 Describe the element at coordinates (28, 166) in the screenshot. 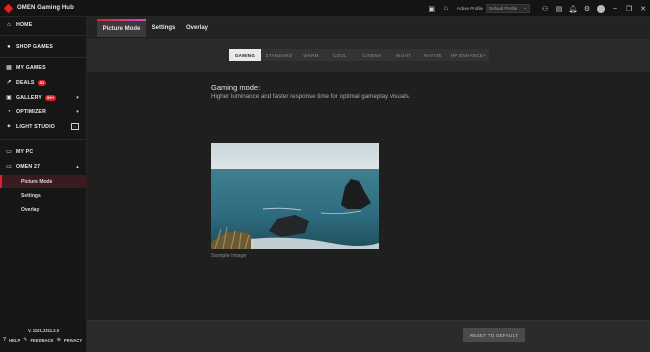

I see `sidebar-item-label: OMEN 27` at that location.